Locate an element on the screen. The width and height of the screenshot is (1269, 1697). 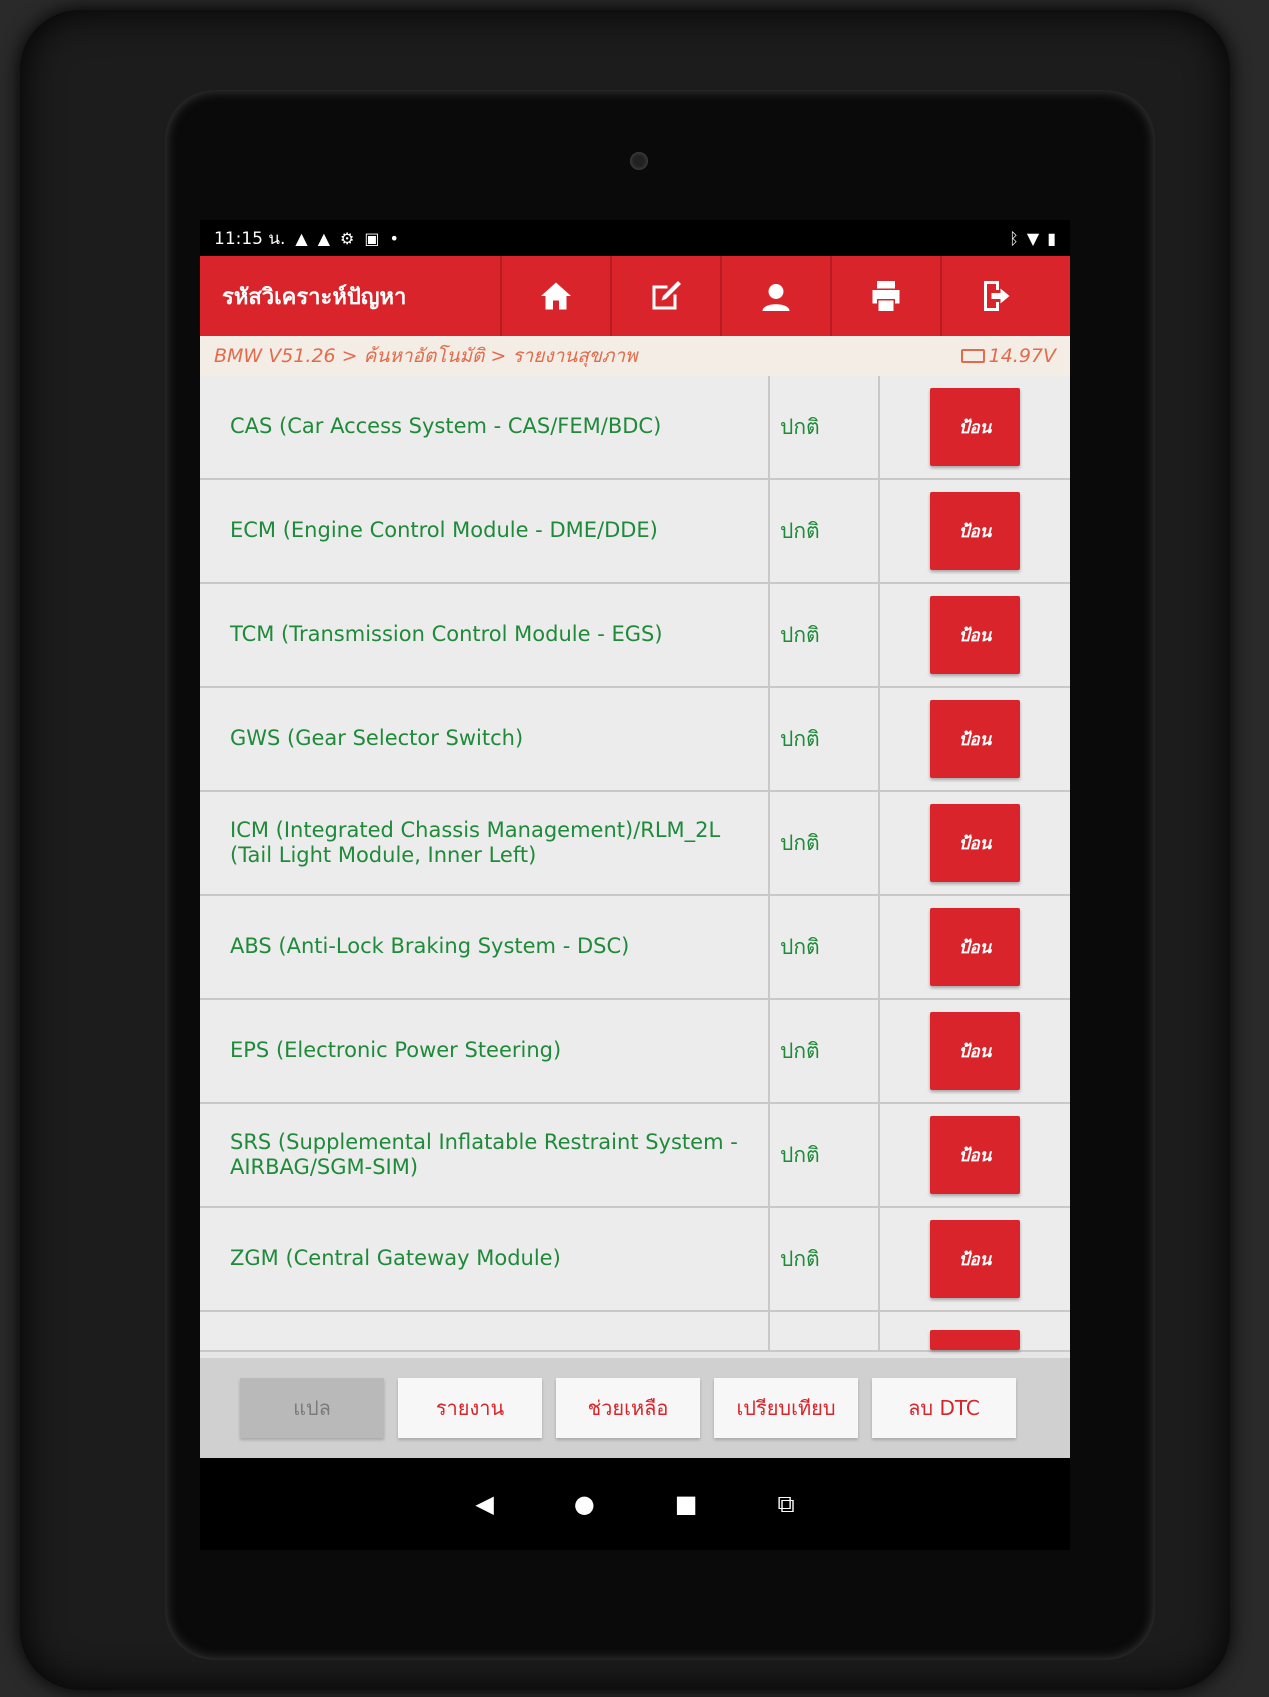
page-title: รหัสวิเคราะห์ปัญหา is located at coordinates (314, 297).